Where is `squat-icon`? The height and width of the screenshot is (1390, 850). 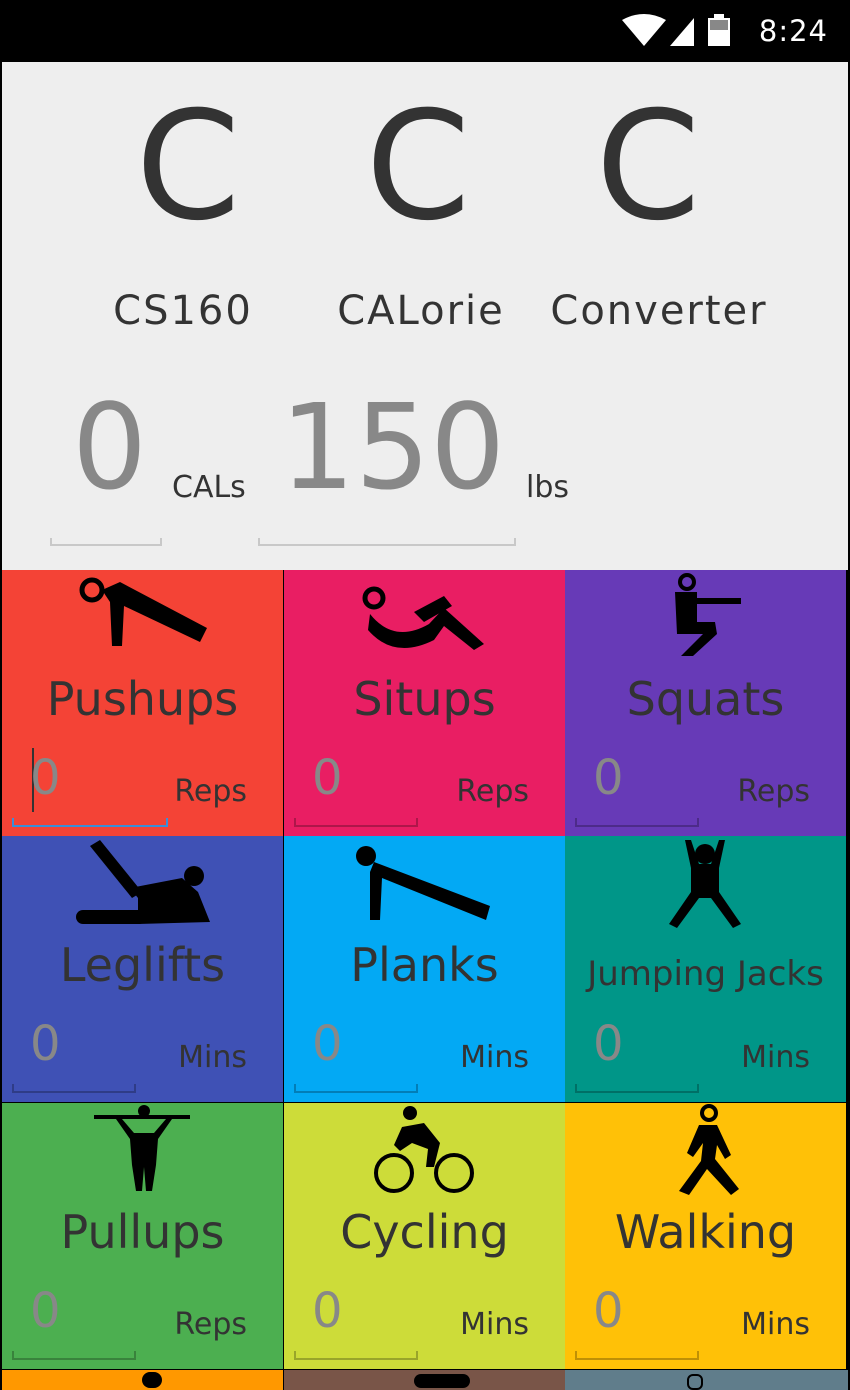
squat-icon is located at coordinates (708, 614).